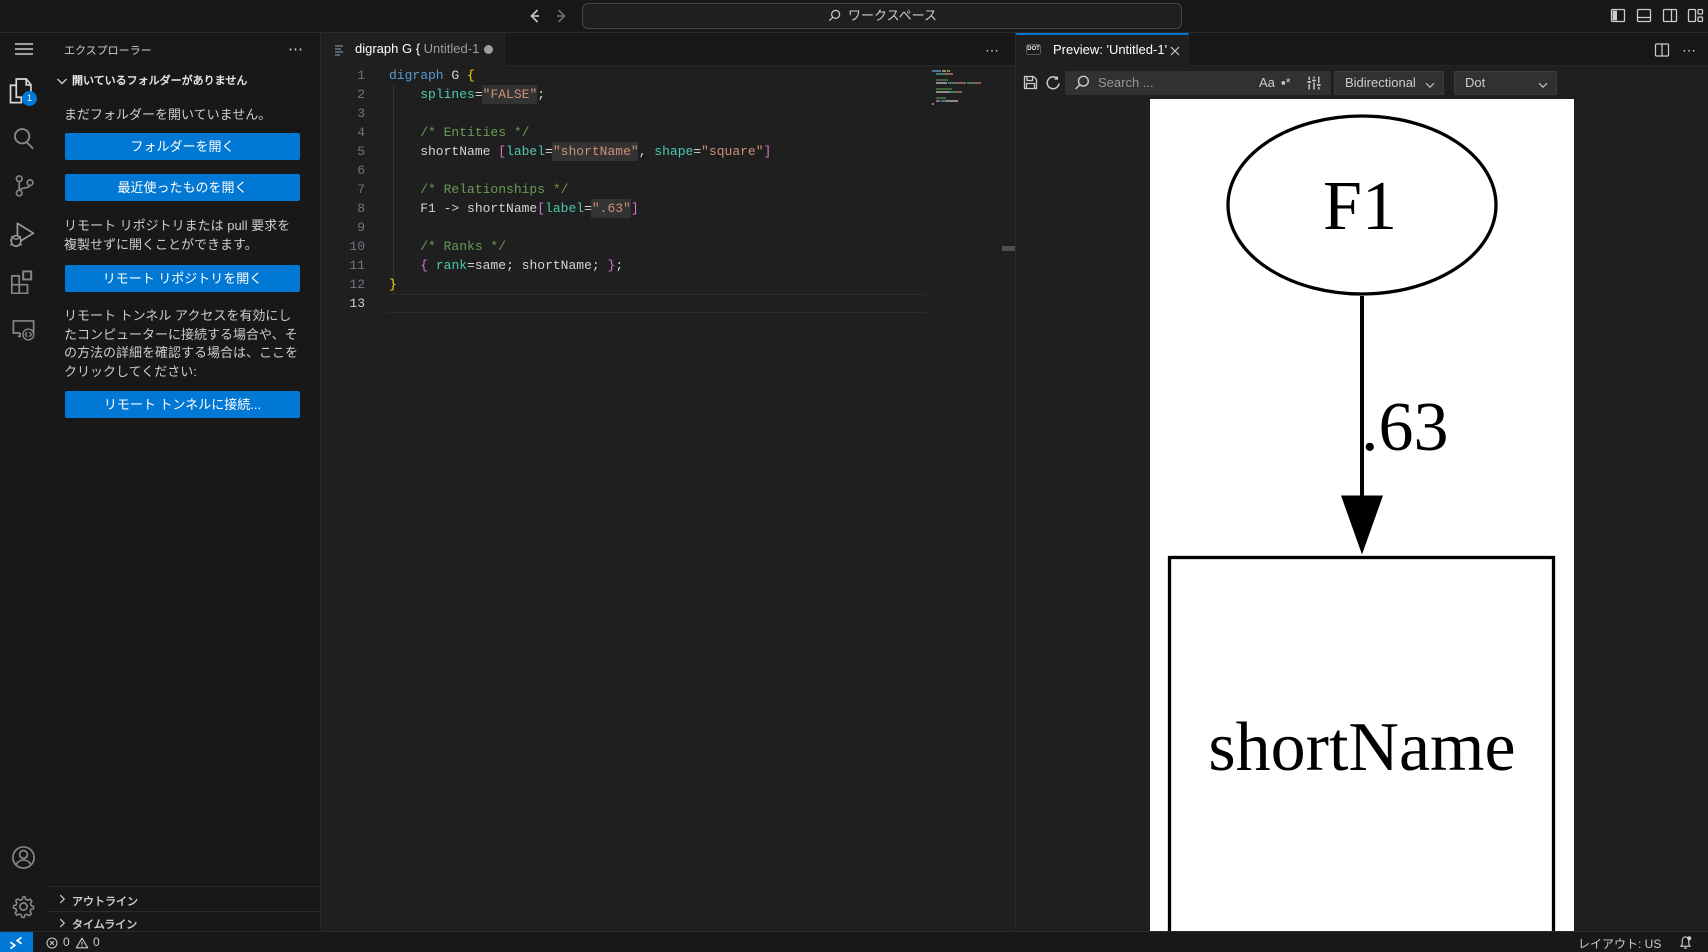  Describe the element at coordinates (1361, 747) in the screenshot. I see `svg-text: shortName` at that location.